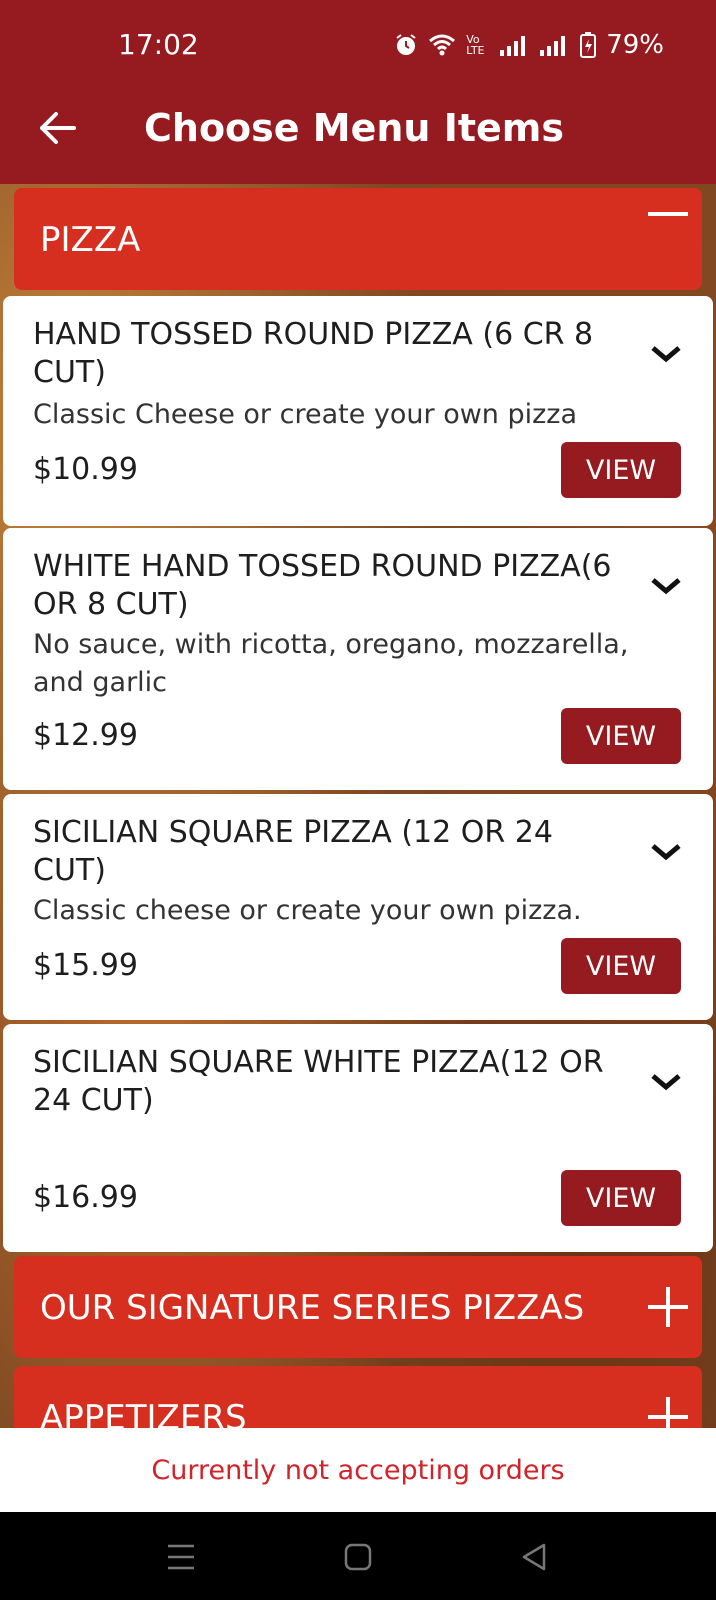 The width and height of the screenshot is (716, 1600). What do you see at coordinates (475, 45) in the screenshot?
I see `network-label: Vo LTE` at bounding box center [475, 45].